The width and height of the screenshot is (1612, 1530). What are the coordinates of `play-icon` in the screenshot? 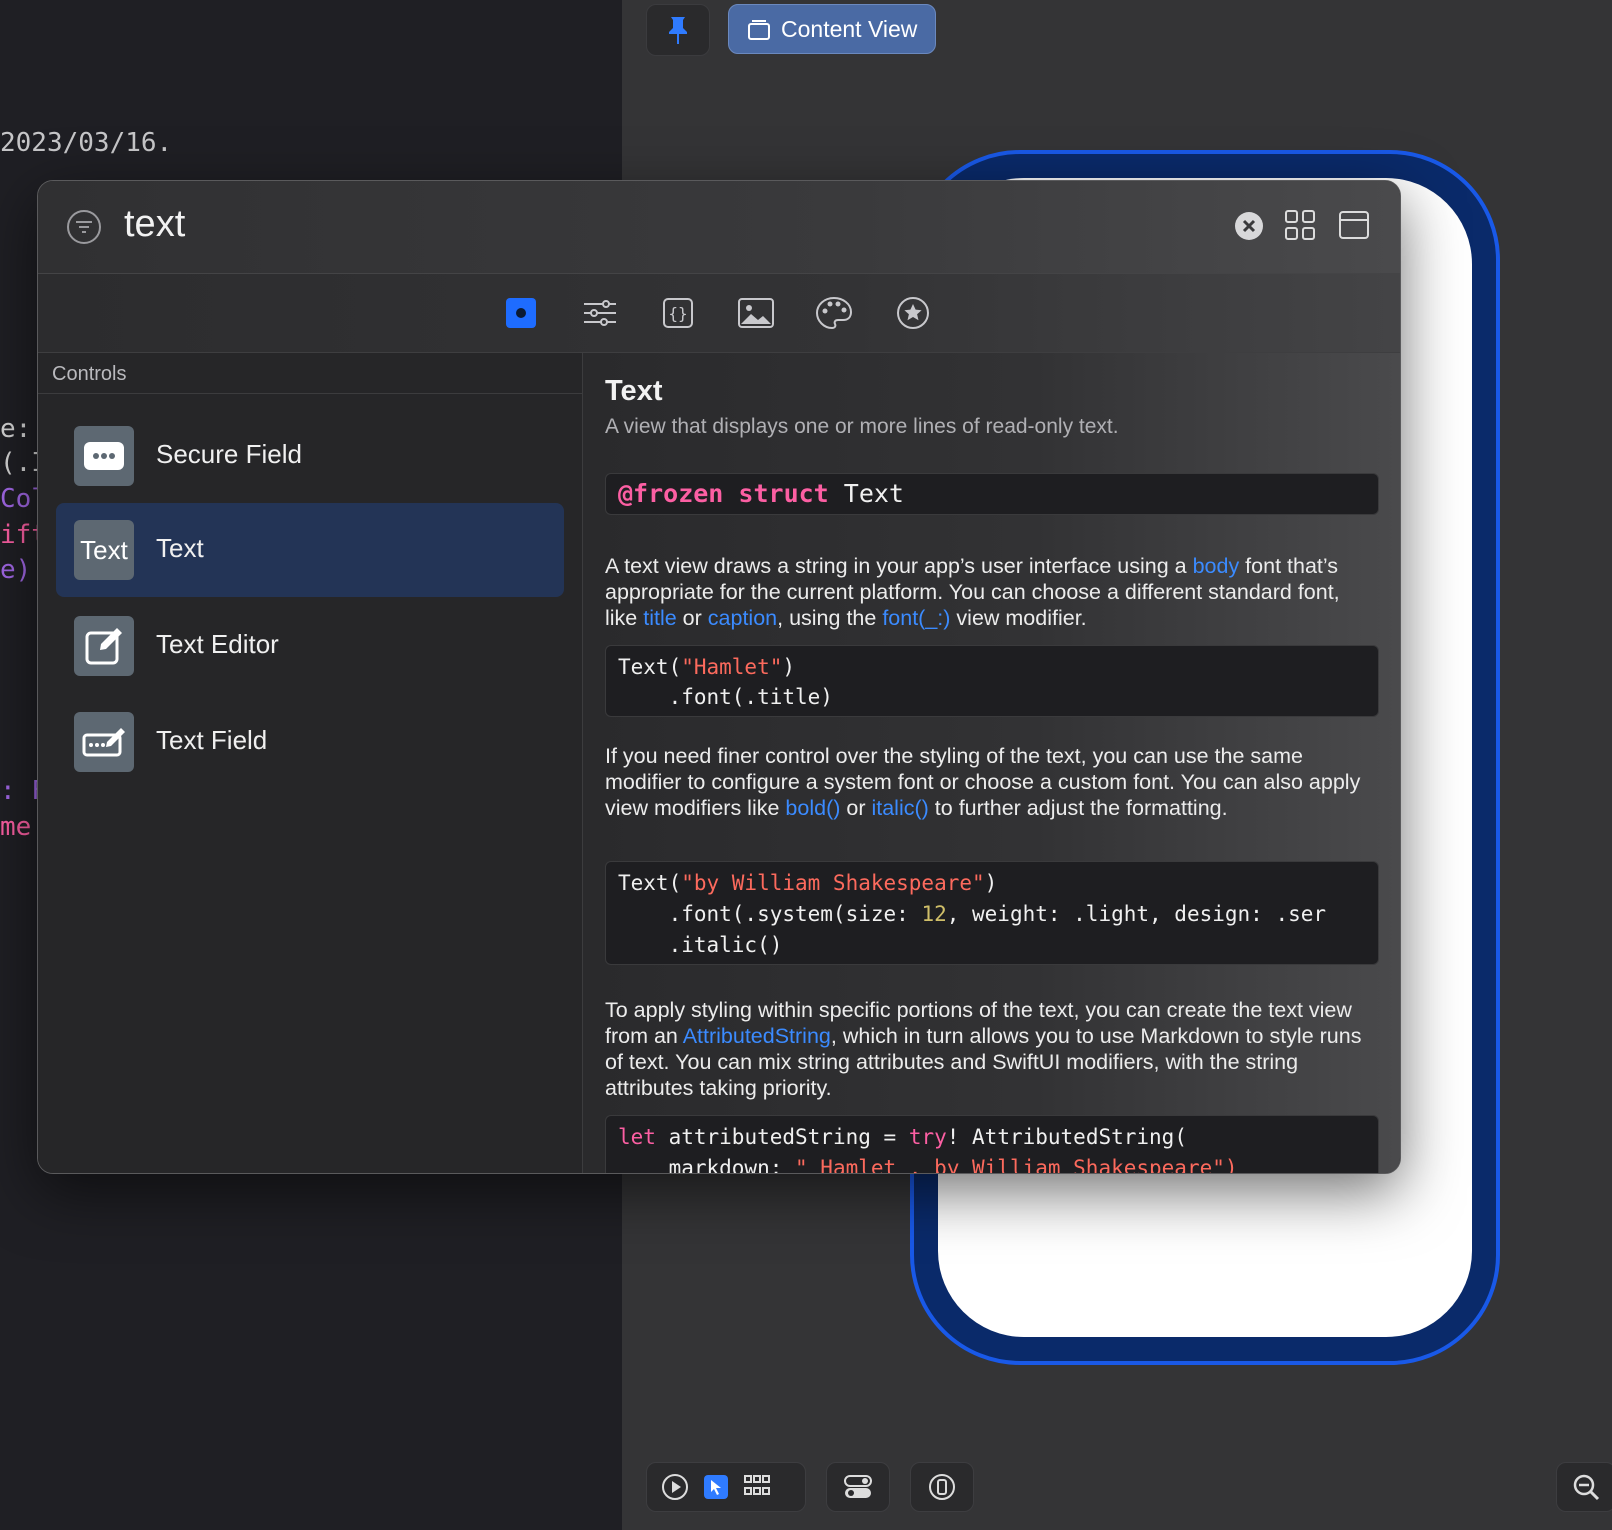 It's located at (675, 1487).